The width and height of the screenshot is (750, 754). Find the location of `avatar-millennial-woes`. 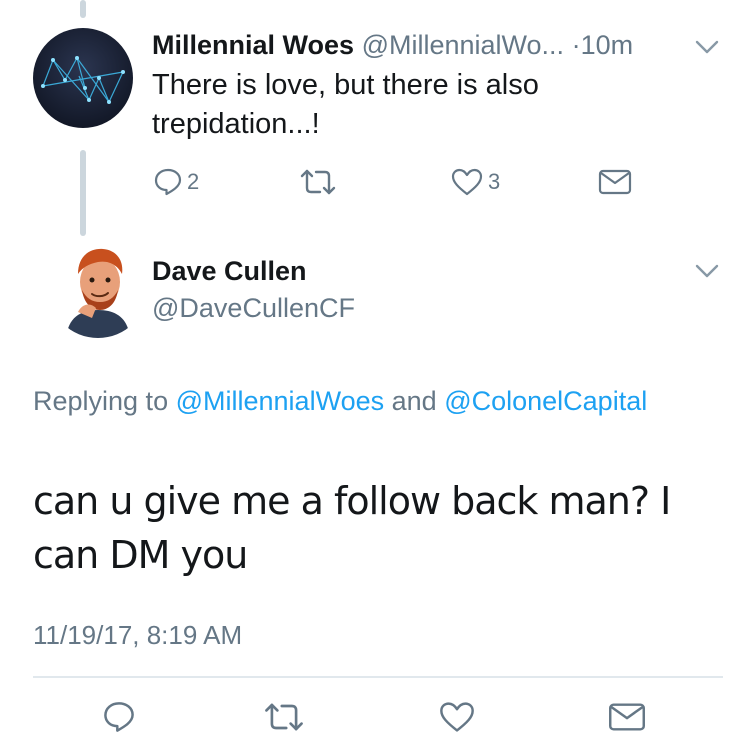

avatar-millennial-woes is located at coordinates (83, 78).